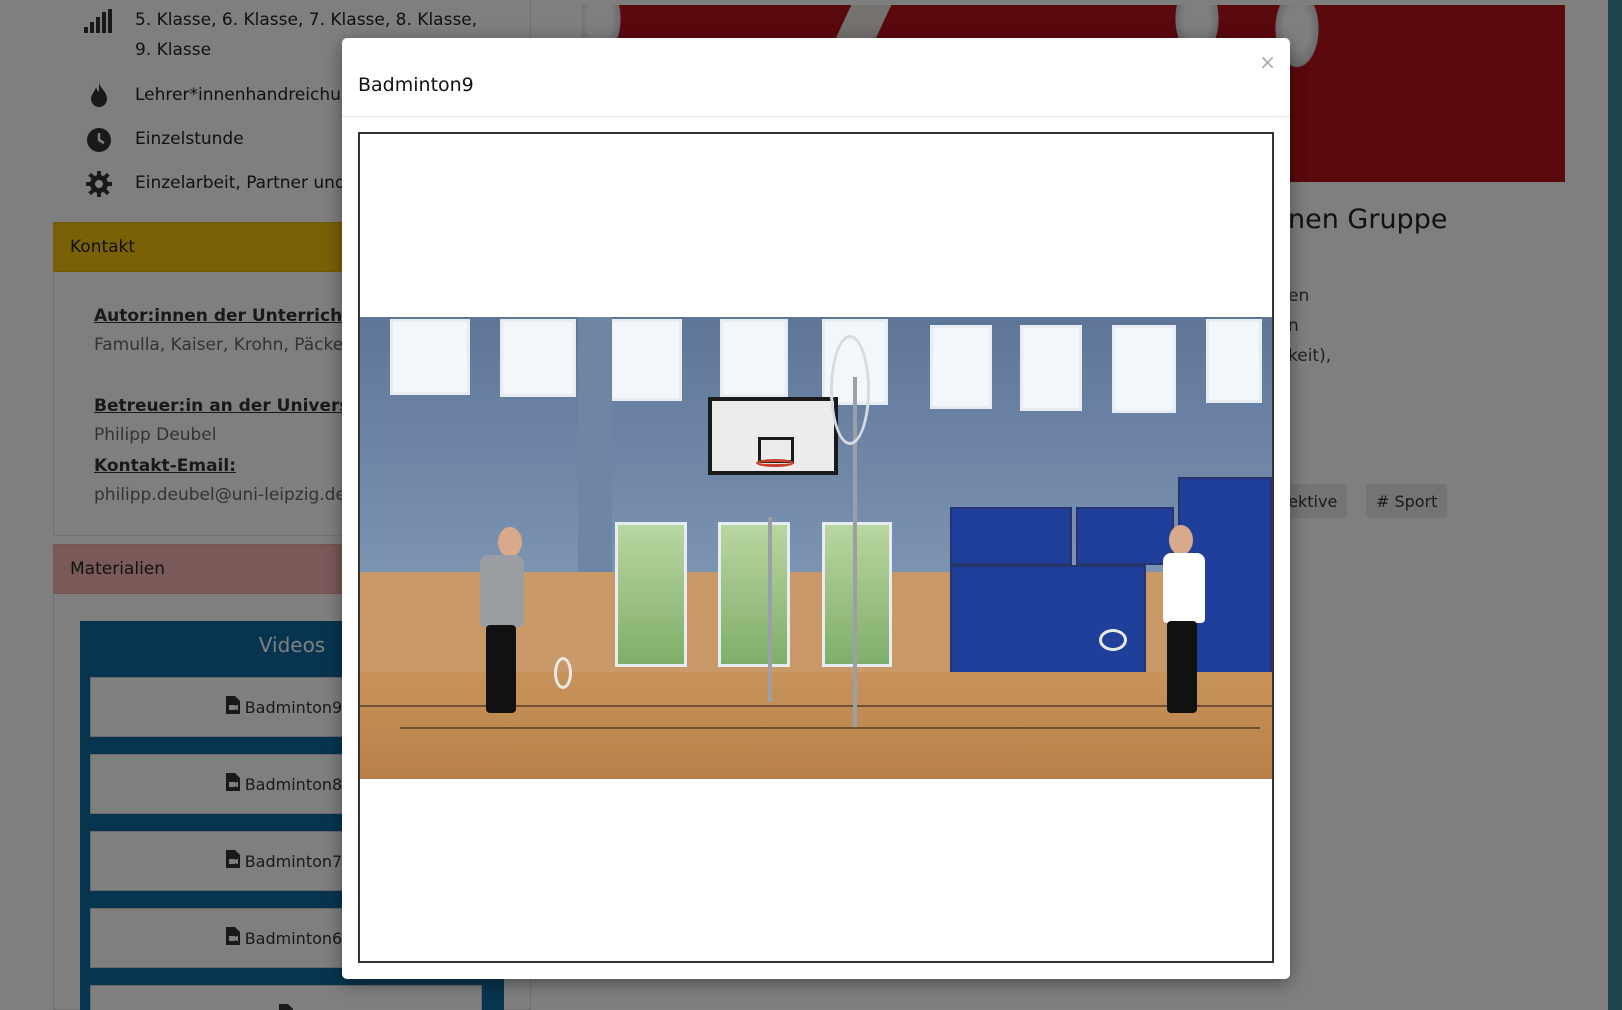 This screenshot has width=1622, height=1010. Describe the element at coordinates (816, 77) in the screenshot. I see `modal-header: Badminton9 ×` at that location.